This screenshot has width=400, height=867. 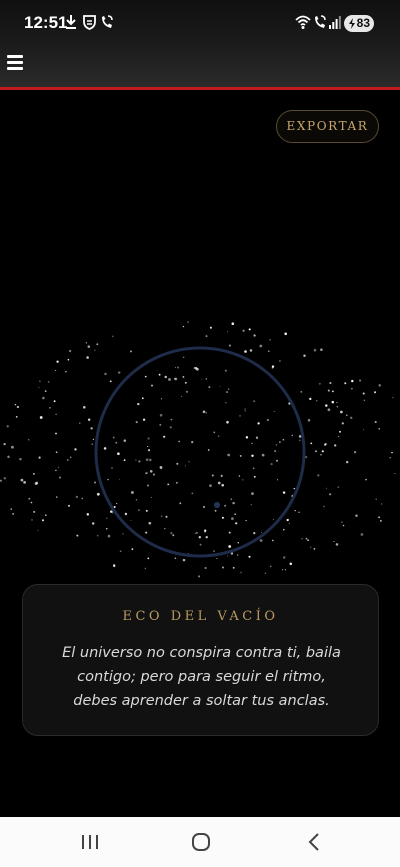 What do you see at coordinates (15, 63) in the screenshot?
I see `hamburger-icon` at bounding box center [15, 63].